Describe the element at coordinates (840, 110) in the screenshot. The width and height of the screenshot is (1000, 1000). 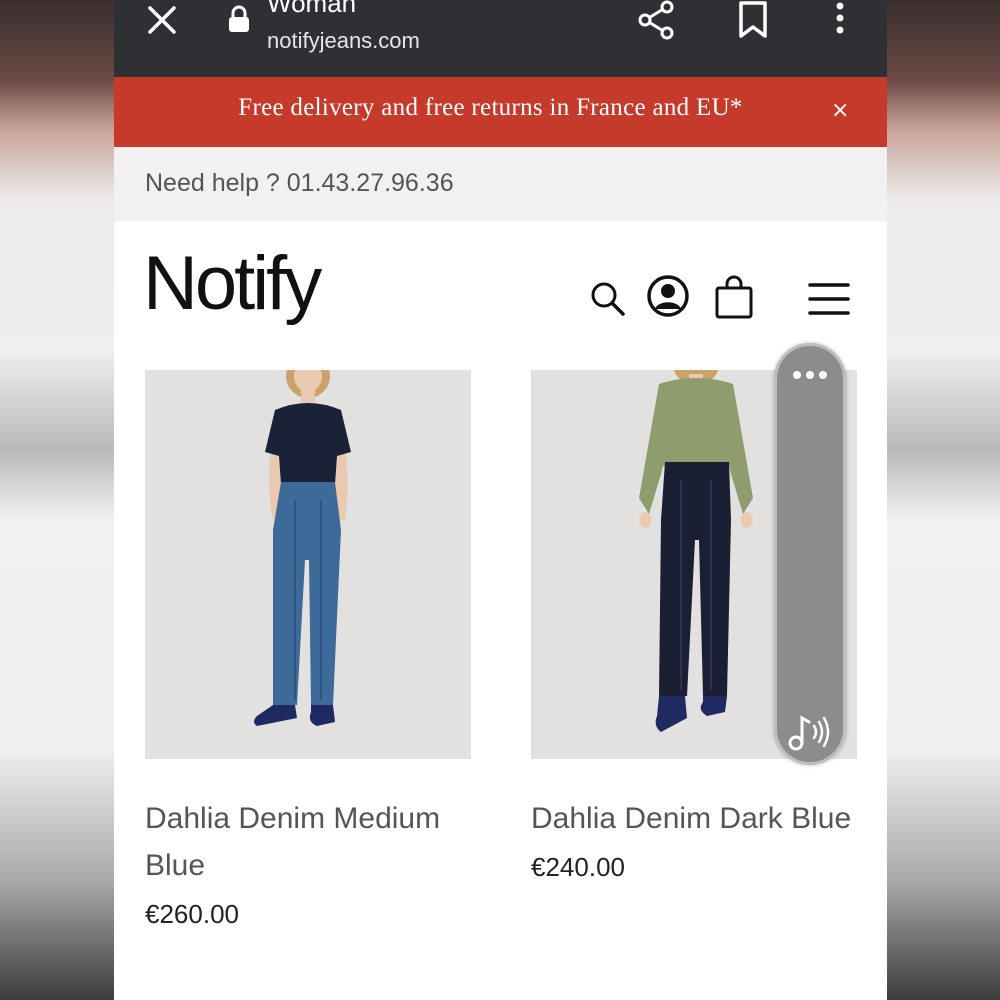
I see `promo-close-button: ×` at that location.